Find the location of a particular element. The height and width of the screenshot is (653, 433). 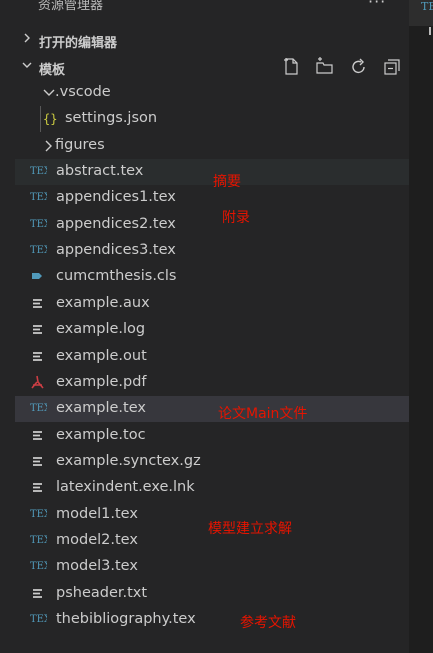

tree-file-row: TEX abstract.tex is located at coordinates (212, 172).